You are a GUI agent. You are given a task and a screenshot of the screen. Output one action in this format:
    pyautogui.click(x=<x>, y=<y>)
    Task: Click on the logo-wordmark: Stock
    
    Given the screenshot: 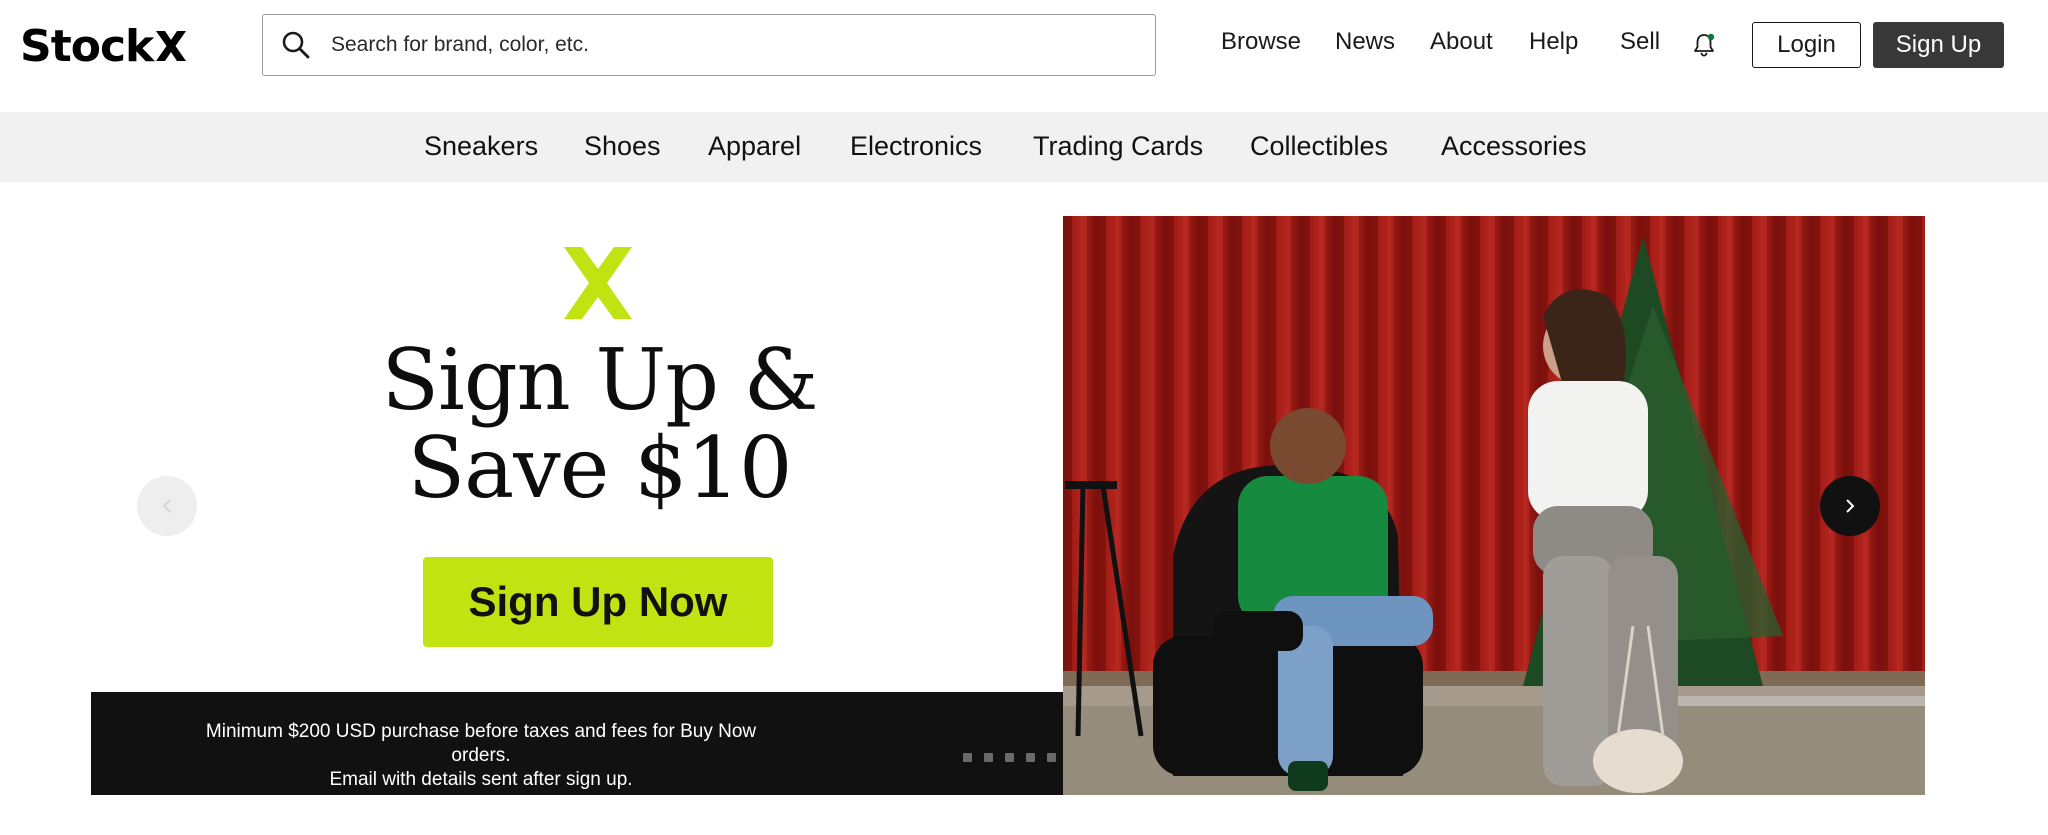 What is the action you would take?
    pyautogui.click(x=87, y=46)
    